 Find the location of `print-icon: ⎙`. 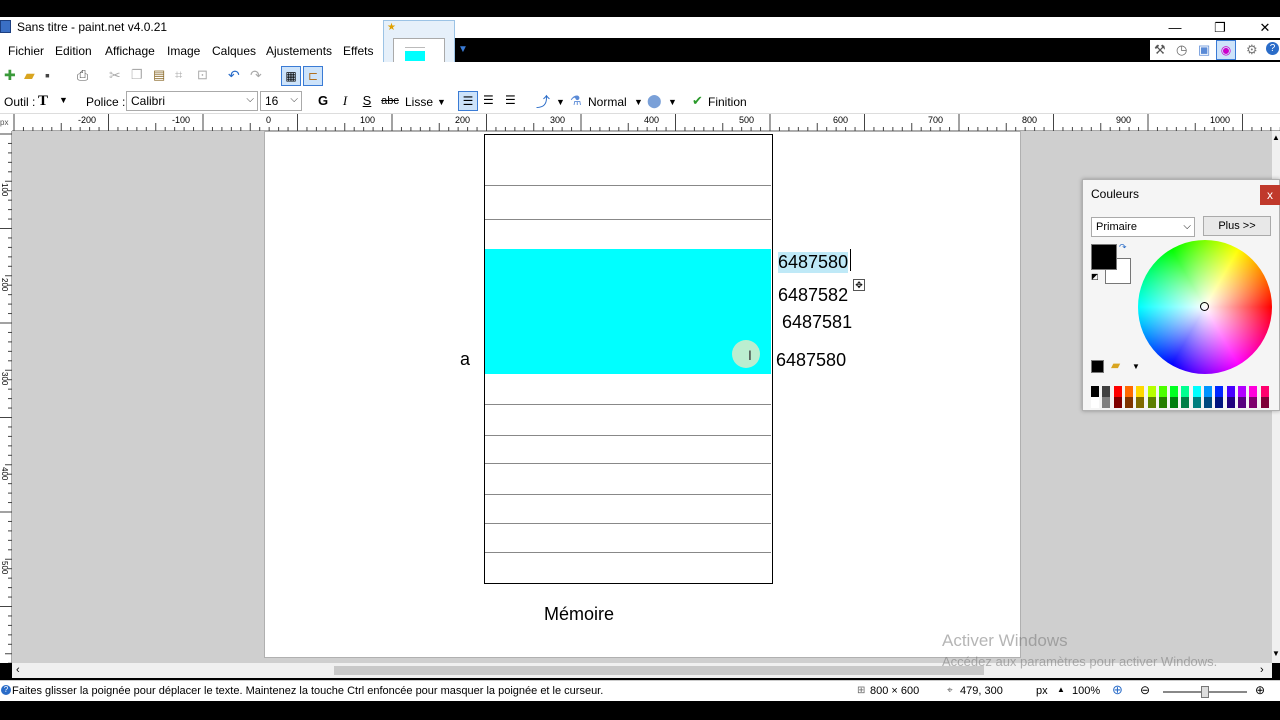

print-icon: ⎙ is located at coordinates (85, 75).